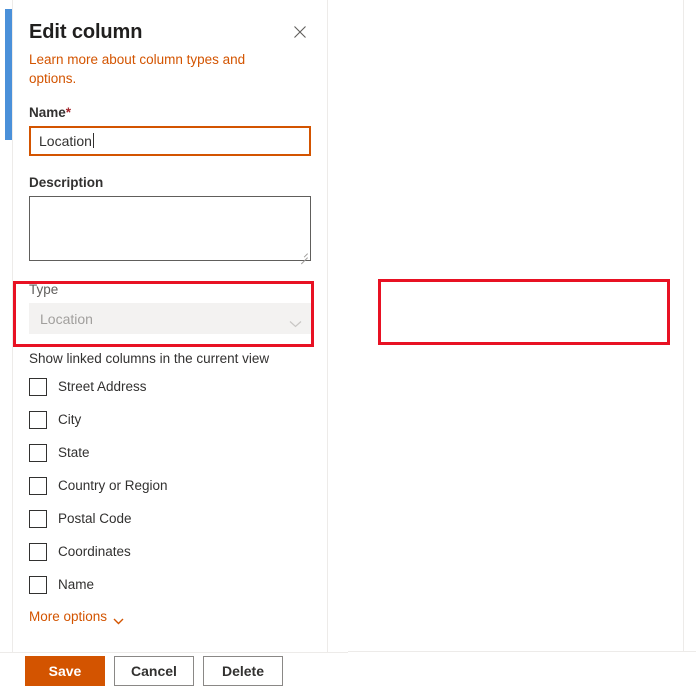 This screenshot has width=696, height=695. Describe the element at coordinates (70, 419) in the screenshot. I see `list-item-label: City` at that location.